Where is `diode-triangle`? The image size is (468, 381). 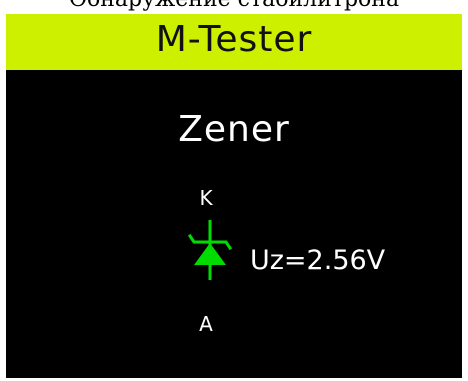
diode-triangle is located at coordinates (210, 254).